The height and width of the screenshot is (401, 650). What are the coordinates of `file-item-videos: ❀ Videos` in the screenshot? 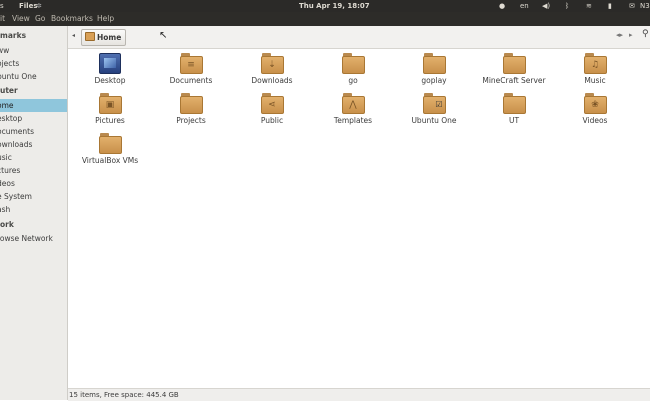 It's located at (595, 109).